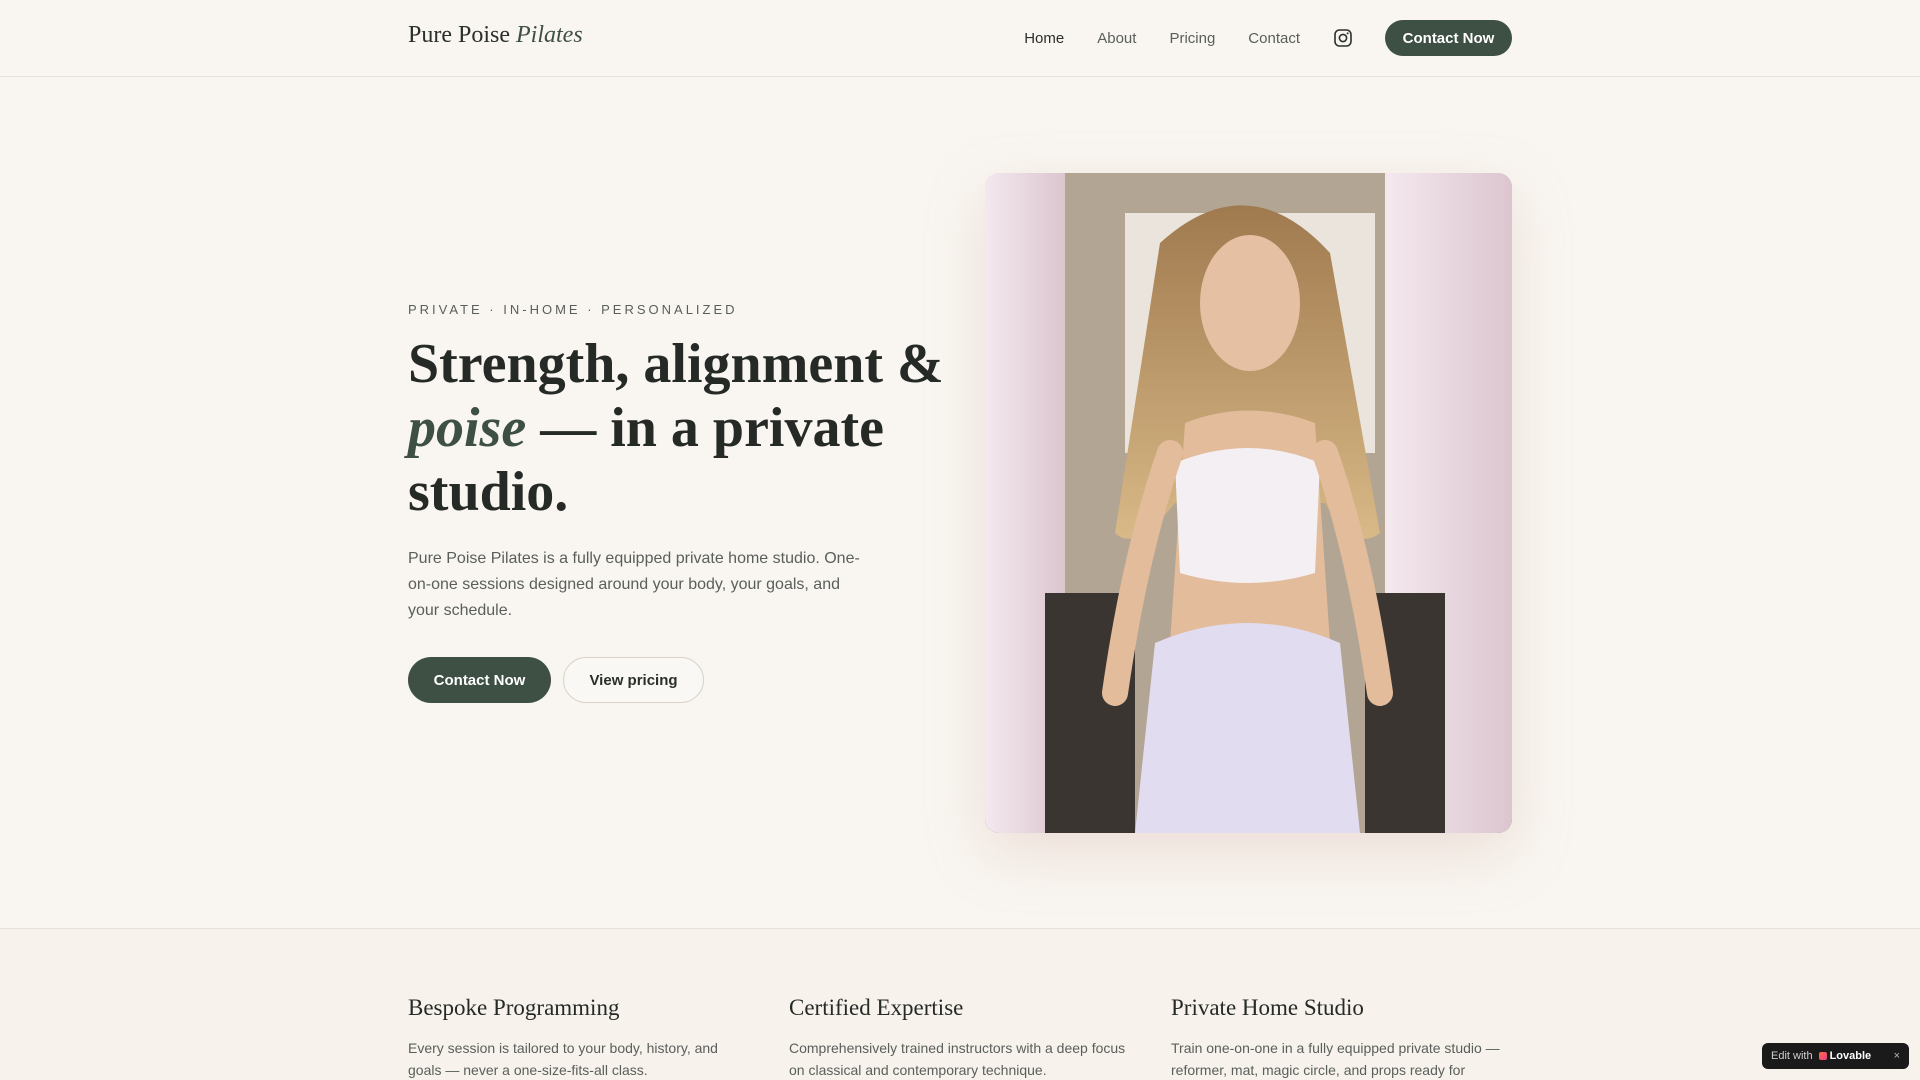  I want to click on close-icon: ×, so click(1897, 1056).